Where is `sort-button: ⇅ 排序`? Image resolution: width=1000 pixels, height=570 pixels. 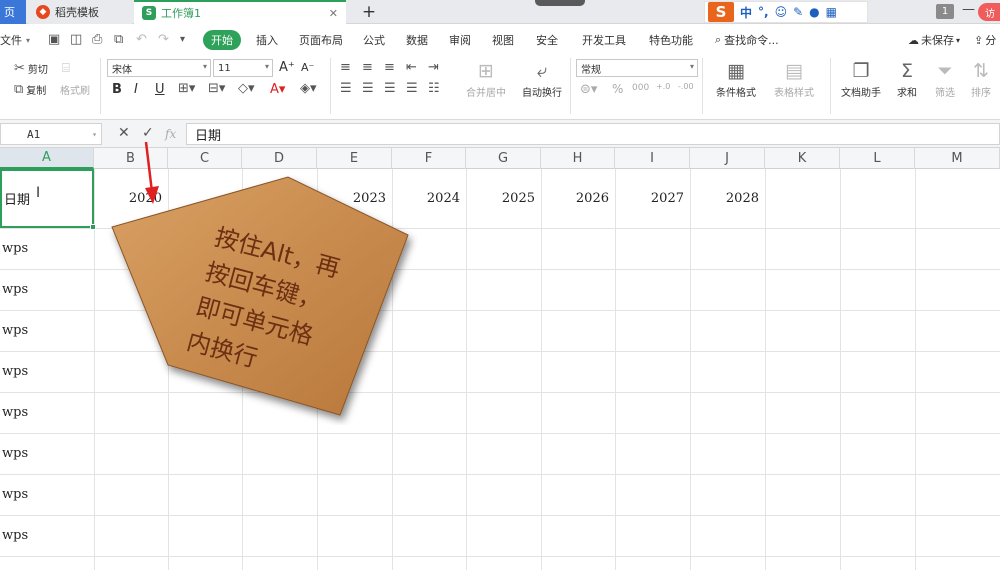 sort-button: ⇅ 排序 is located at coordinates (981, 78).